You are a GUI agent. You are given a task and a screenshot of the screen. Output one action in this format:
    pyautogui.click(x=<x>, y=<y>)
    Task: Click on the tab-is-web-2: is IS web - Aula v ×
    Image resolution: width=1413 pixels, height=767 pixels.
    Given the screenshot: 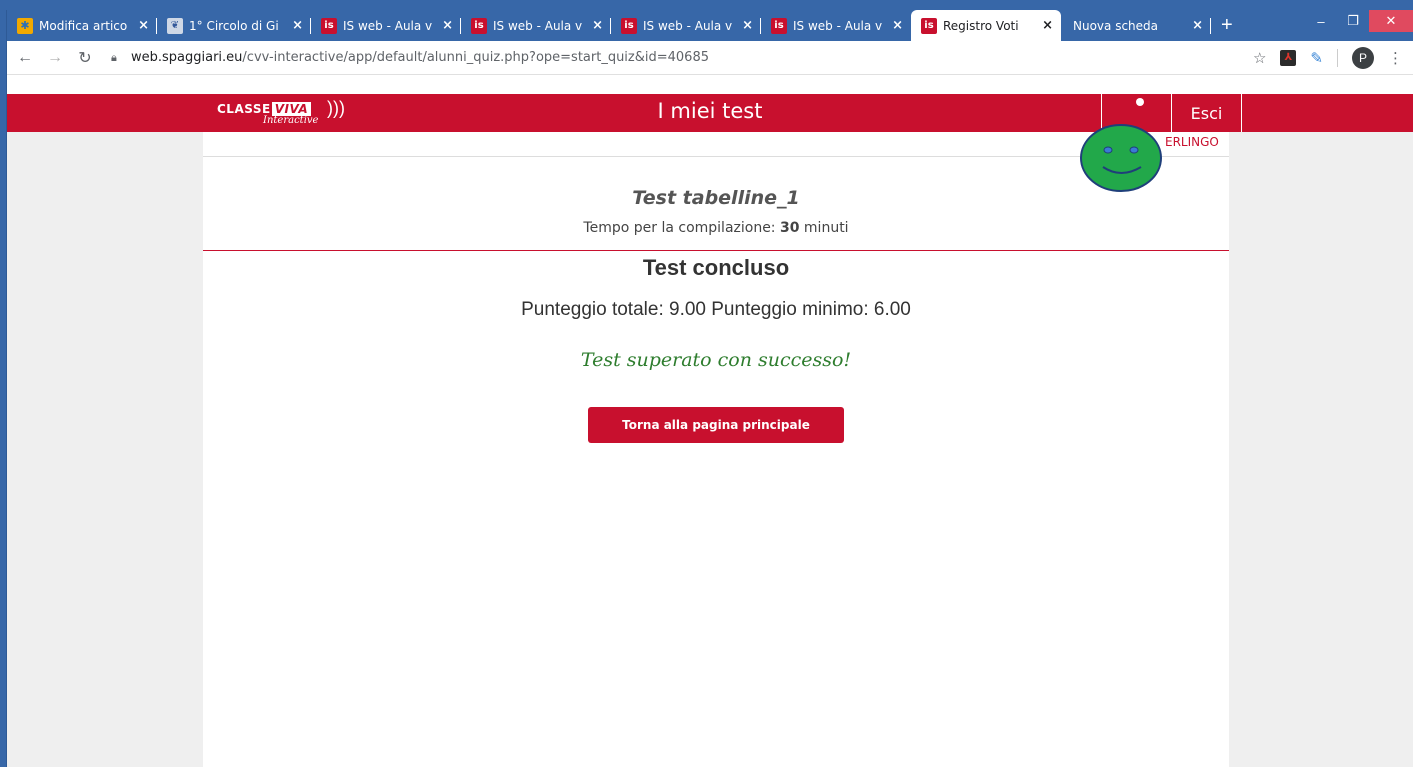 What is the action you would take?
    pyautogui.click(x=536, y=25)
    